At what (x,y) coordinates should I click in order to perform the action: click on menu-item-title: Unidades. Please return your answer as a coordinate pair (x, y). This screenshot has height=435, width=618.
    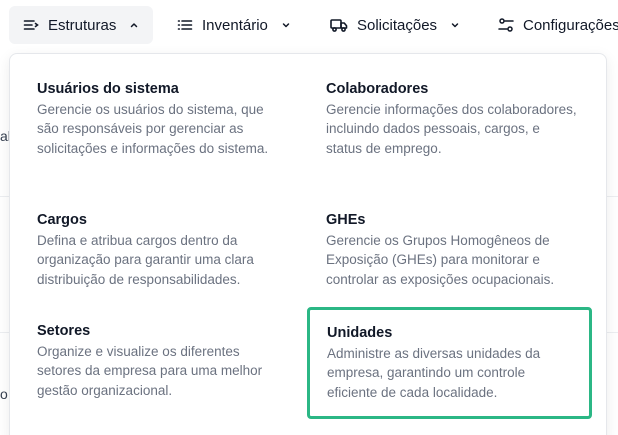
    Looking at the image, I should click on (360, 333).